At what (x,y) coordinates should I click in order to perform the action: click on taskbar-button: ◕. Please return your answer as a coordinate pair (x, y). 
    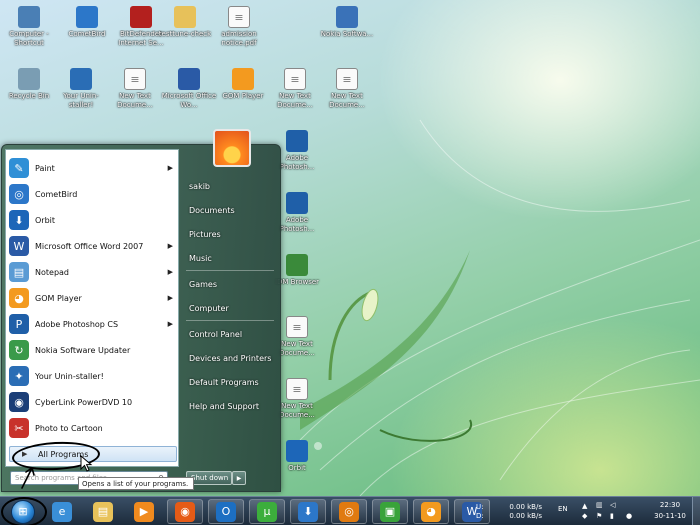
    Looking at the image, I should click on (431, 511).